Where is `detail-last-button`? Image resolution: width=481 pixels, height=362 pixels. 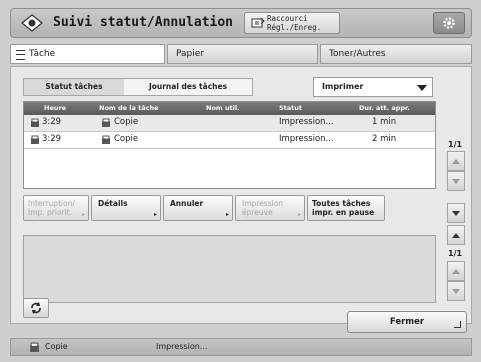 detail-last-button is located at coordinates (456, 235).